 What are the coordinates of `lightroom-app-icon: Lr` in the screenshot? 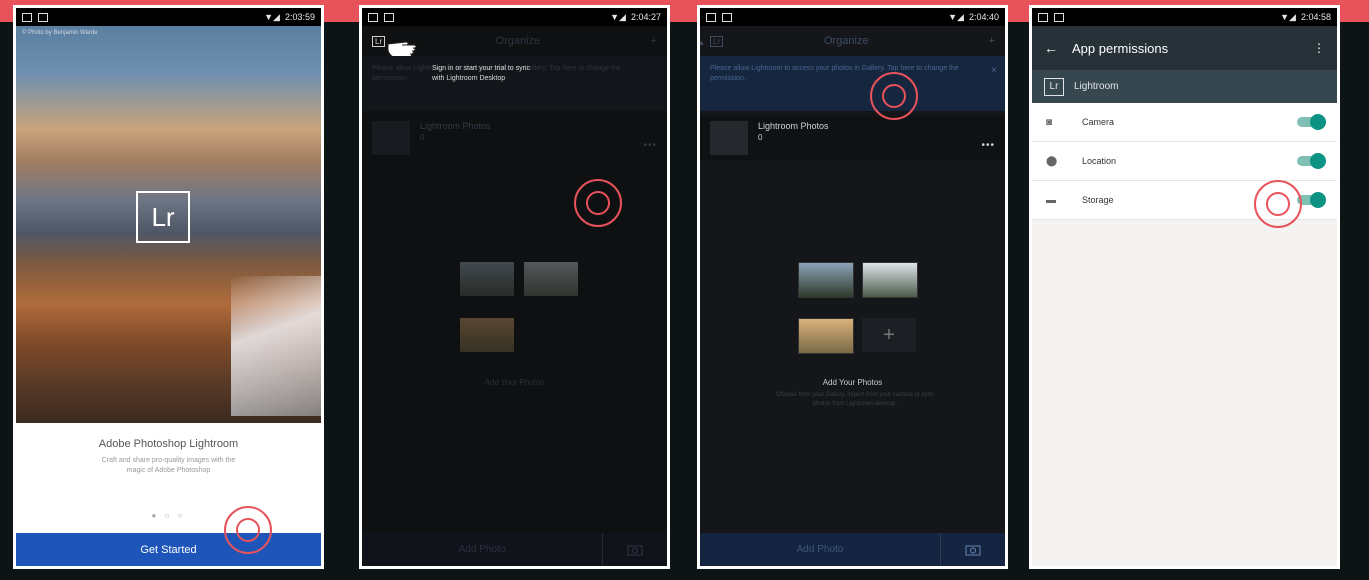 It's located at (1054, 86).